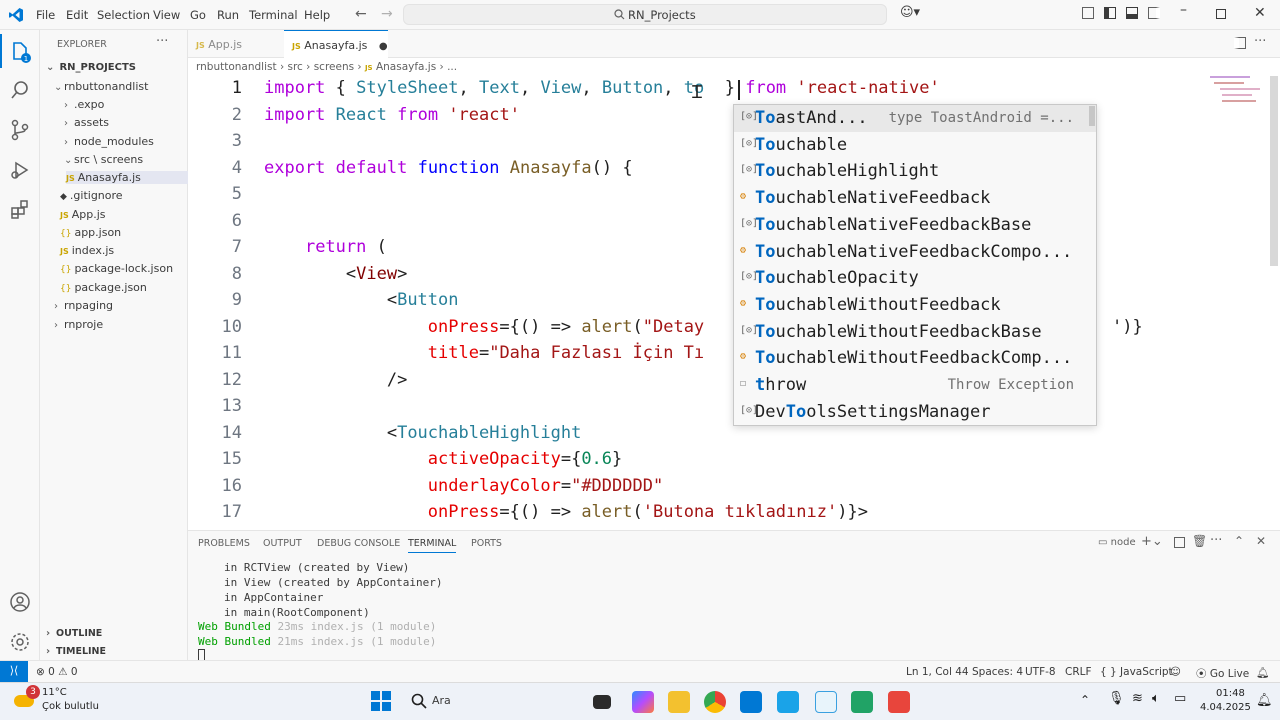  What do you see at coordinates (20, 170) in the screenshot?
I see `run-debug-icon` at bounding box center [20, 170].